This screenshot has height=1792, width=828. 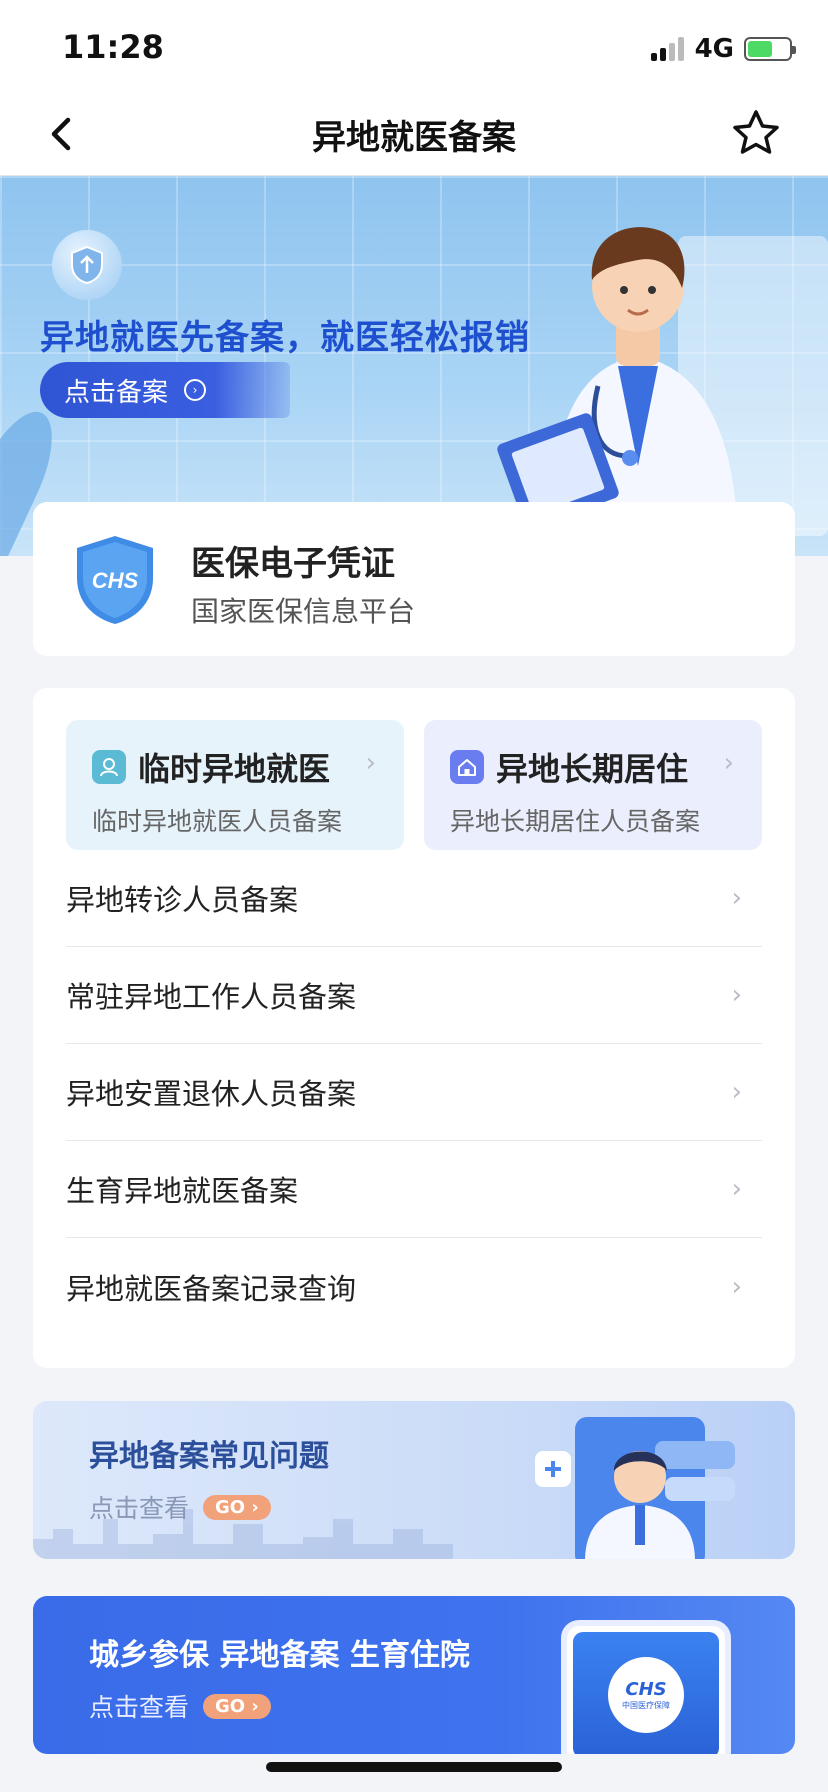 I want to click on quick-action-long-term: 异地长期居住 › 异地长期居住人员备案, so click(x=593, y=785).